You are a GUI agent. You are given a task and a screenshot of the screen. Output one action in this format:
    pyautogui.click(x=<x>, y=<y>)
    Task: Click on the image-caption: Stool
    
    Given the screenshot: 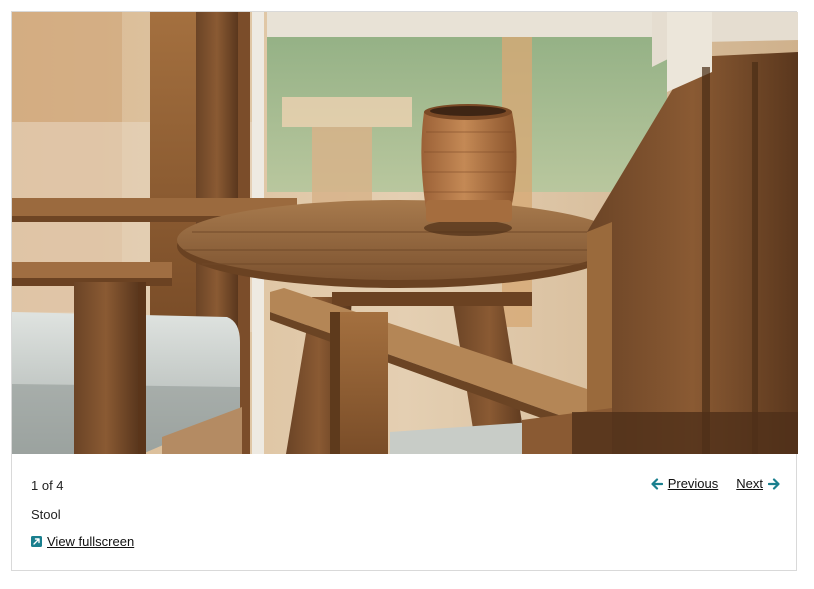 What is the action you would take?
    pyautogui.click(x=46, y=514)
    